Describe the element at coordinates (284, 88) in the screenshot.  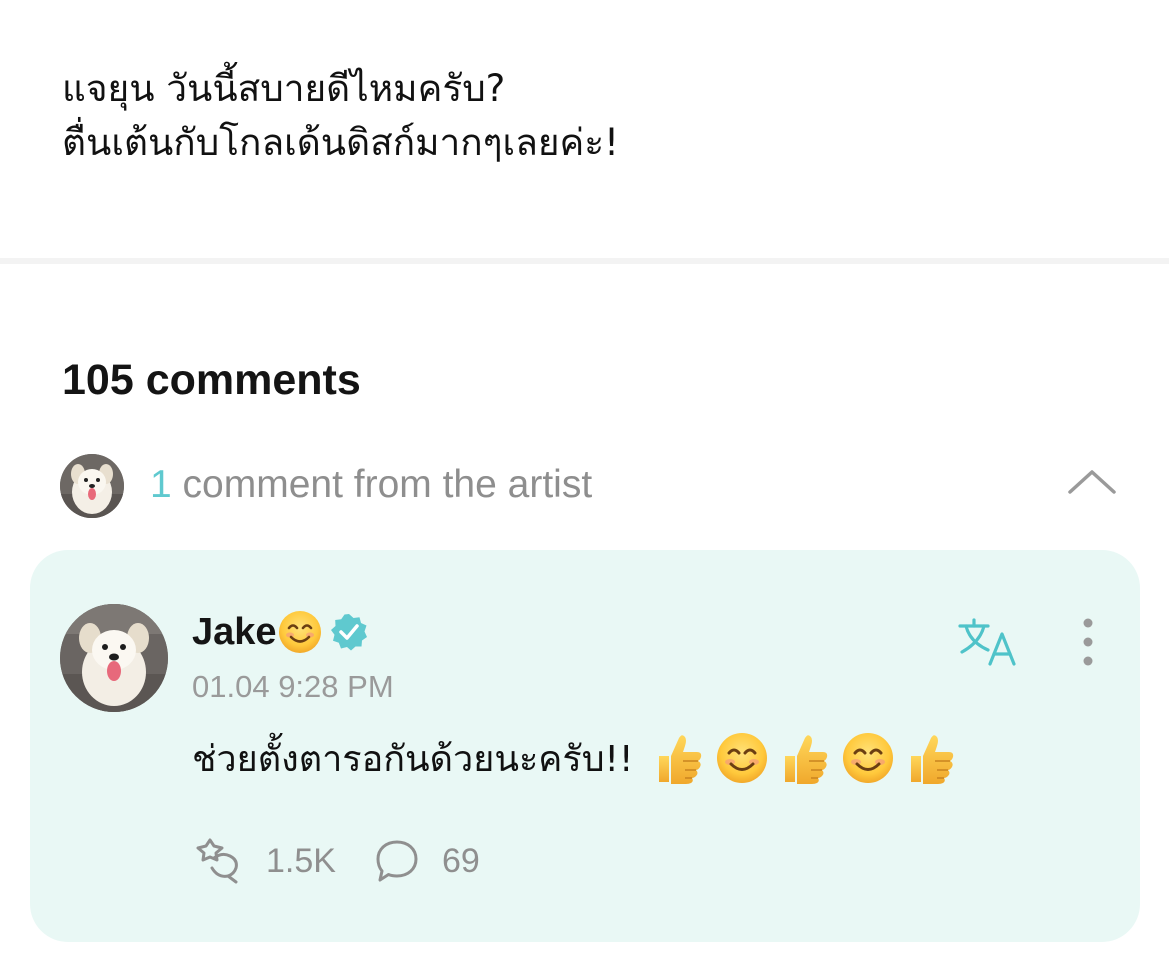
I see `post-text-line: แจยุน วันนี้สบายดีไหมครับ?` at that location.